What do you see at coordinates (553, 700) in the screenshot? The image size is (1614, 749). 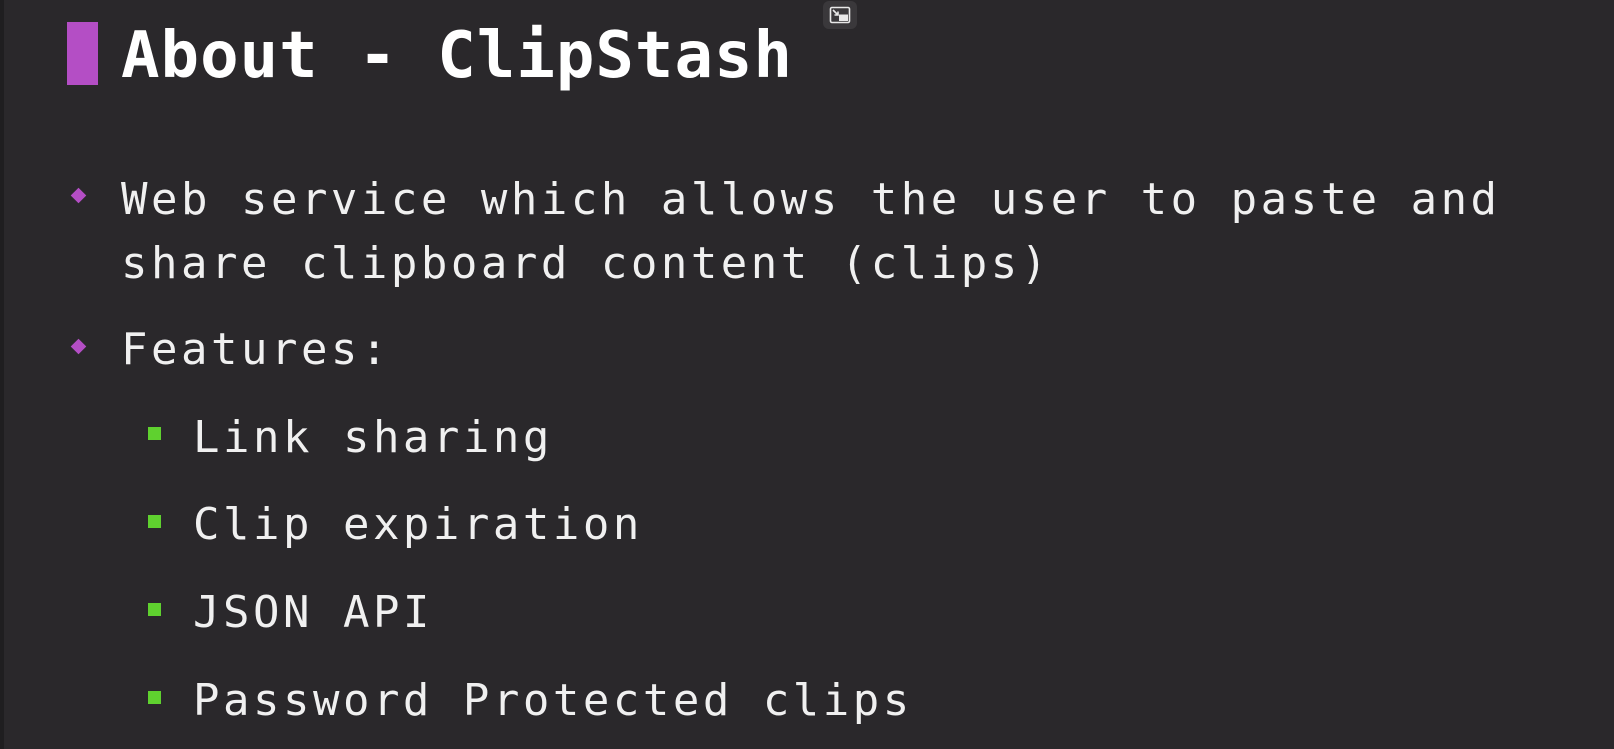 I see `feature-item: Password Protected clips` at bounding box center [553, 700].